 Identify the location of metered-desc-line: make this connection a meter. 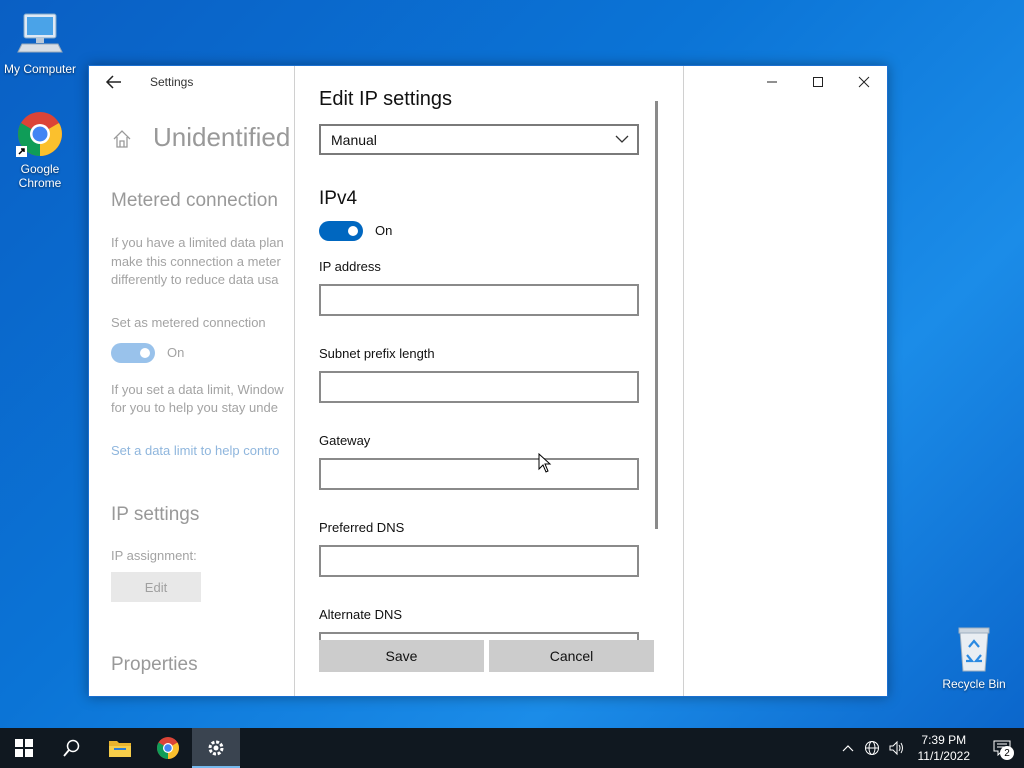
(196, 261).